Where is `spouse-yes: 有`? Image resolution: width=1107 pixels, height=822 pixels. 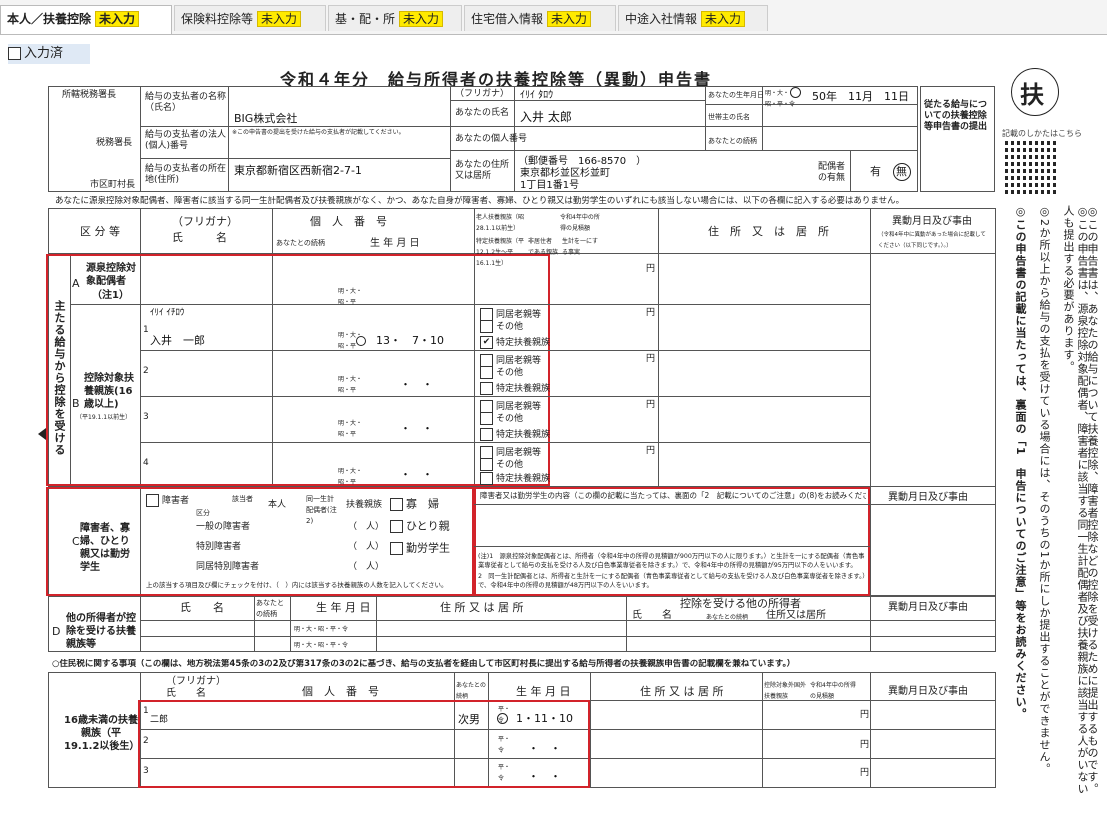
spouse-yes: 有 is located at coordinates (875, 171).